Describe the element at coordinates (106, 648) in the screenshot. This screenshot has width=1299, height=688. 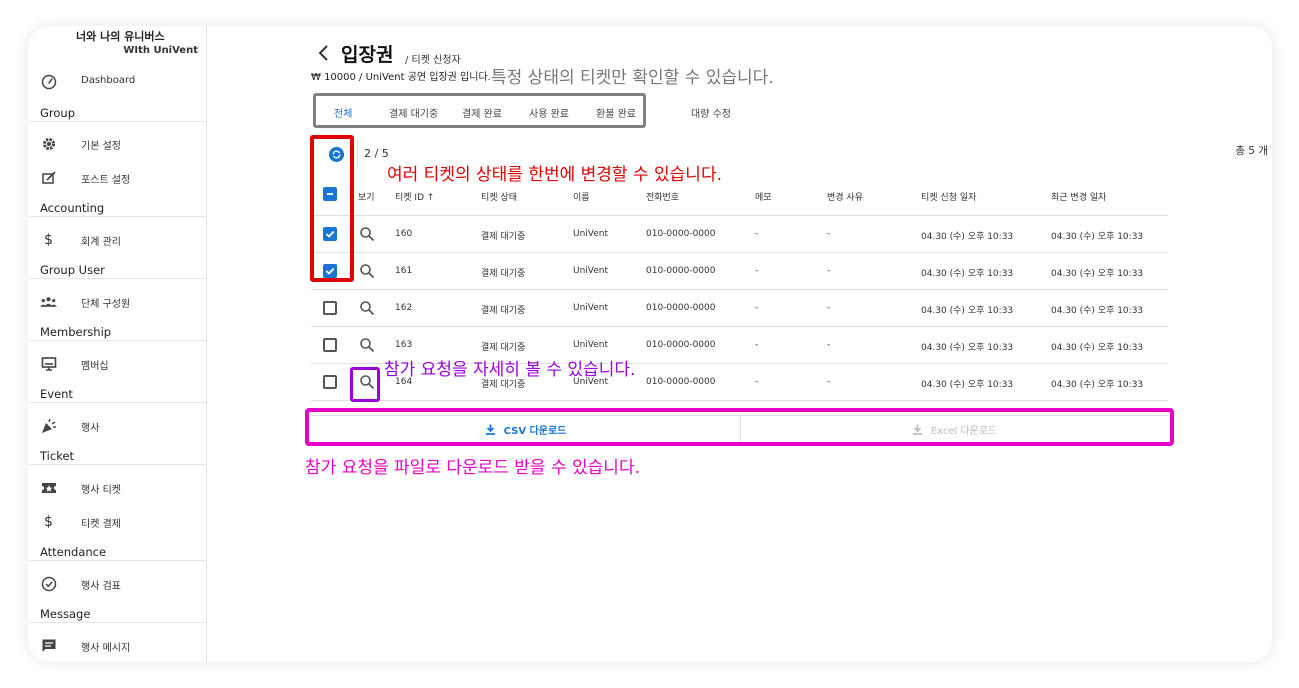
I see `sidebar-item-label: 행사 메시지` at that location.